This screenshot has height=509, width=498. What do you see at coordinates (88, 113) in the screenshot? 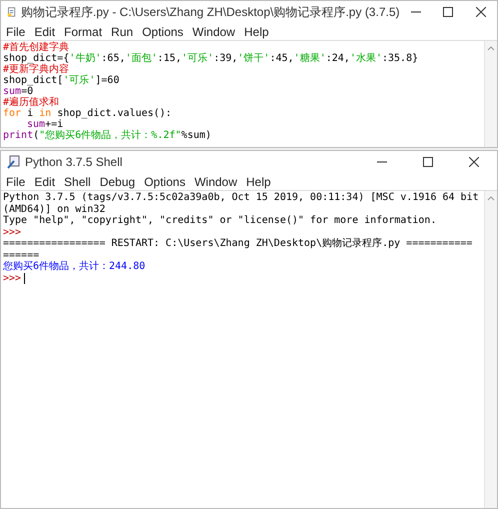
I see `code-line: for i in shop_dict.values():` at bounding box center [88, 113].